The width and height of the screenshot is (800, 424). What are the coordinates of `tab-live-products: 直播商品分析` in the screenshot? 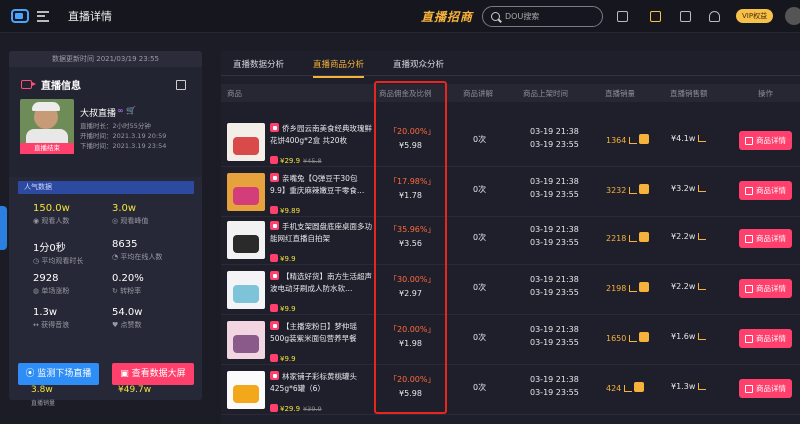 It's located at (339, 68).